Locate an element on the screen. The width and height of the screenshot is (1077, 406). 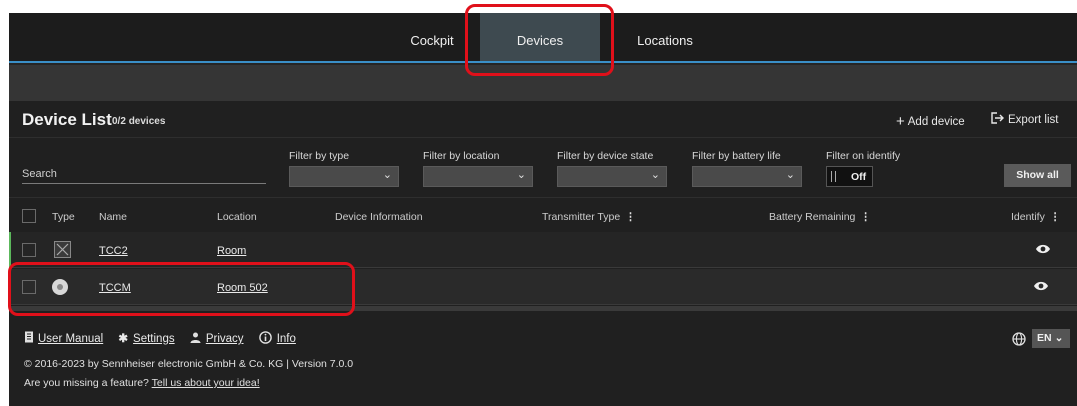
globe-icon is located at coordinates (1019, 339).